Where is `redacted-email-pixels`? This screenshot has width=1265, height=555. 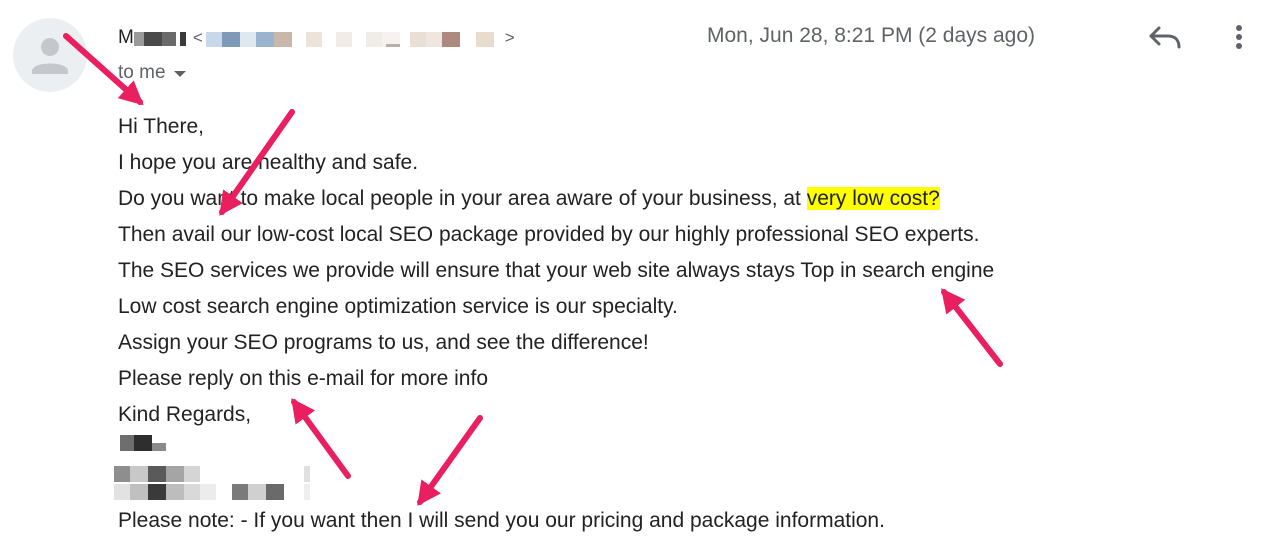
redacted-email-pixels is located at coordinates (353, 38).